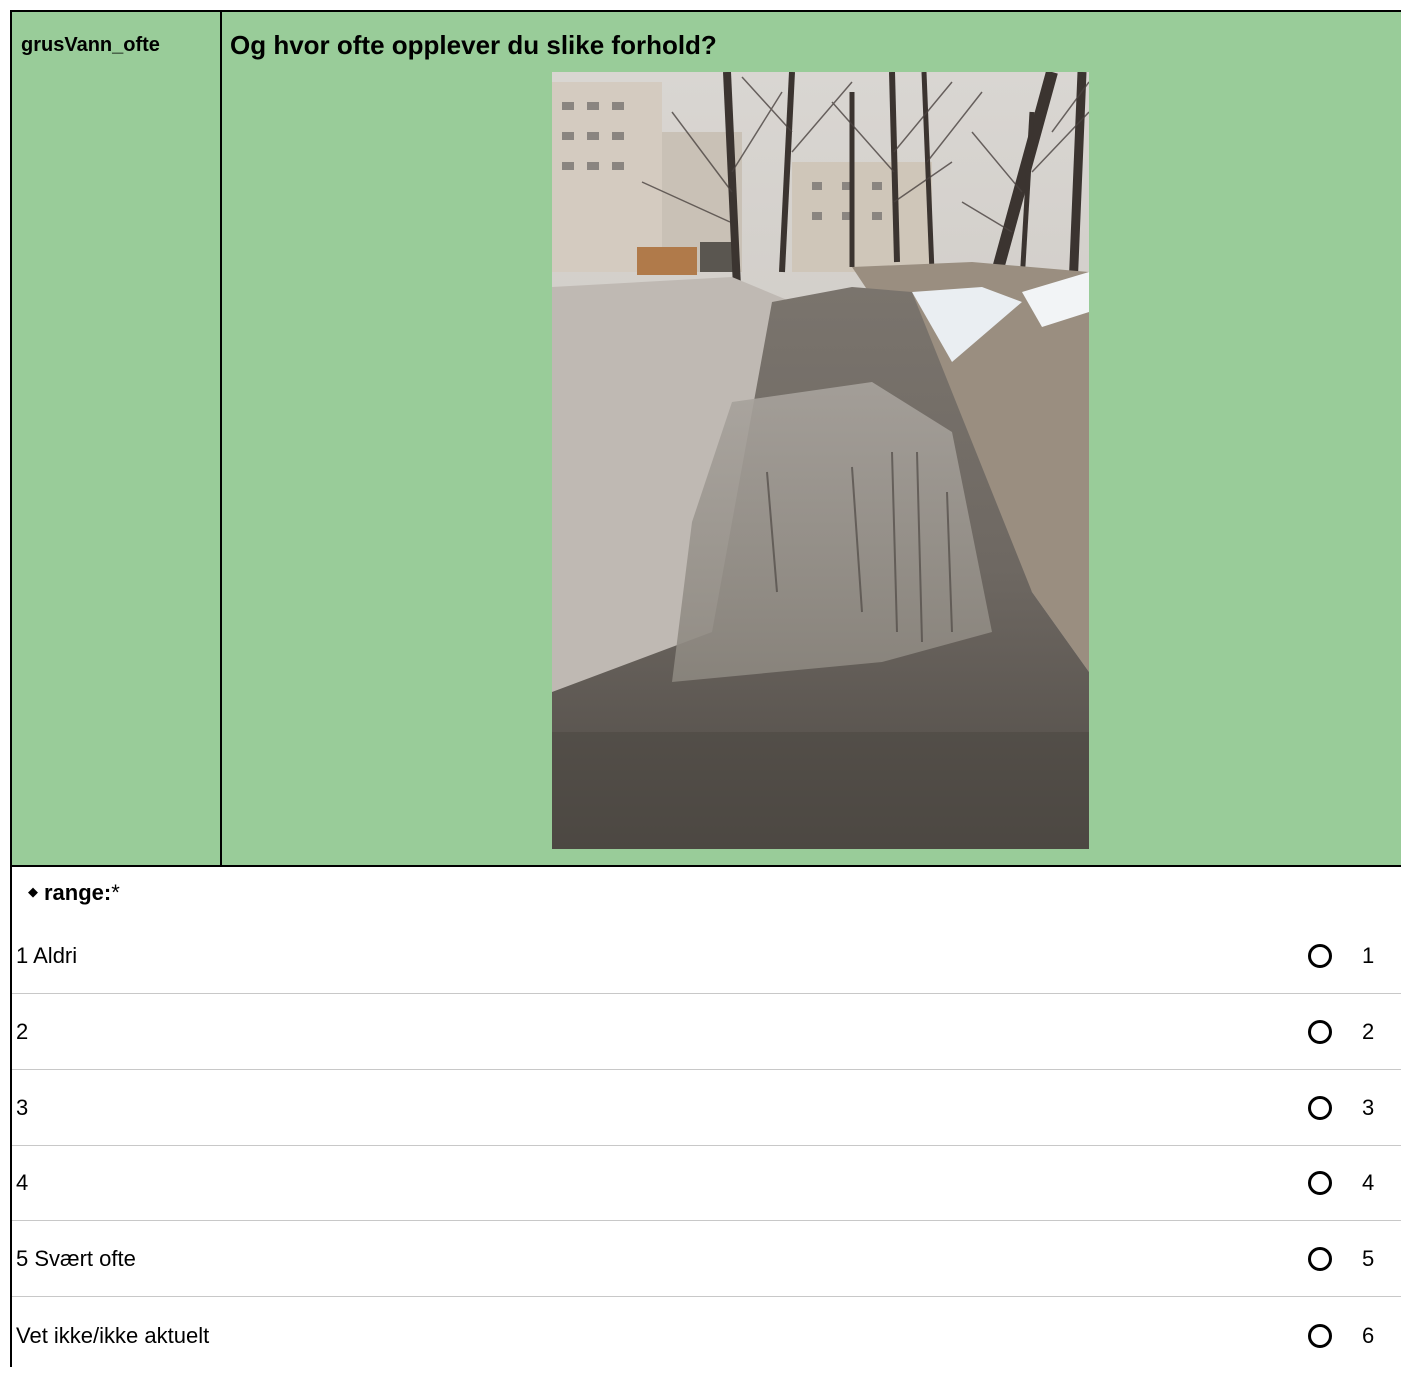 This screenshot has width=1401, height=1373. I want to click on option-label: 3, so click(22, 1107).